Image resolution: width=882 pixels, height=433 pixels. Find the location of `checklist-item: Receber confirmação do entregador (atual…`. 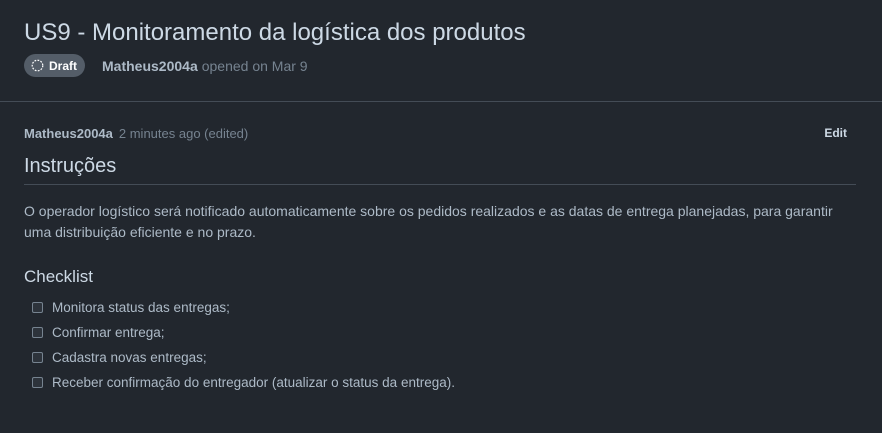

checklist-item: Receber confirmação do entregador (atual… is located at coordinates (444, 382).